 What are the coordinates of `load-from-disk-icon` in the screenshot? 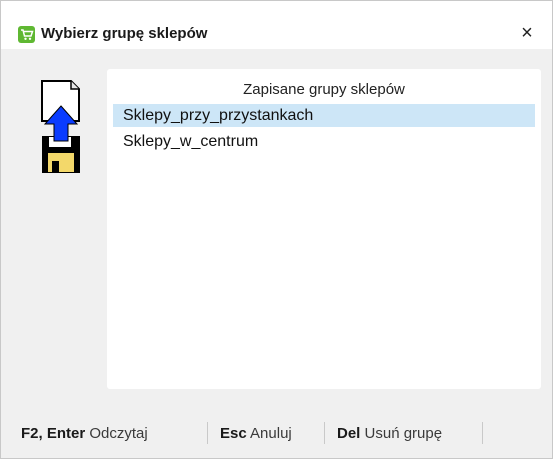 It's located at (61, 126).